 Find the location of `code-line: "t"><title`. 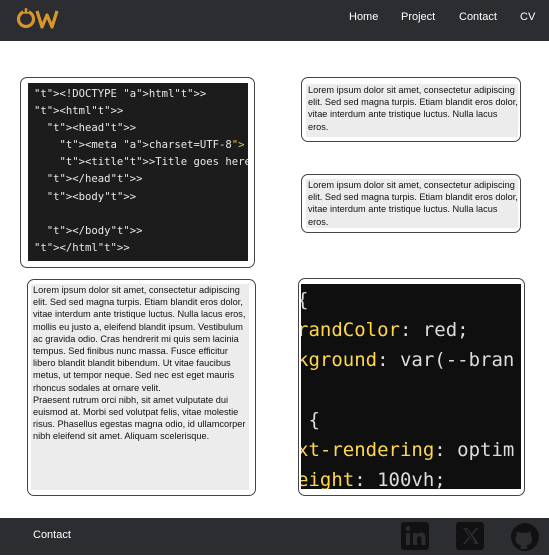

code-line: "t"><title is located at coordinates (91, 162).